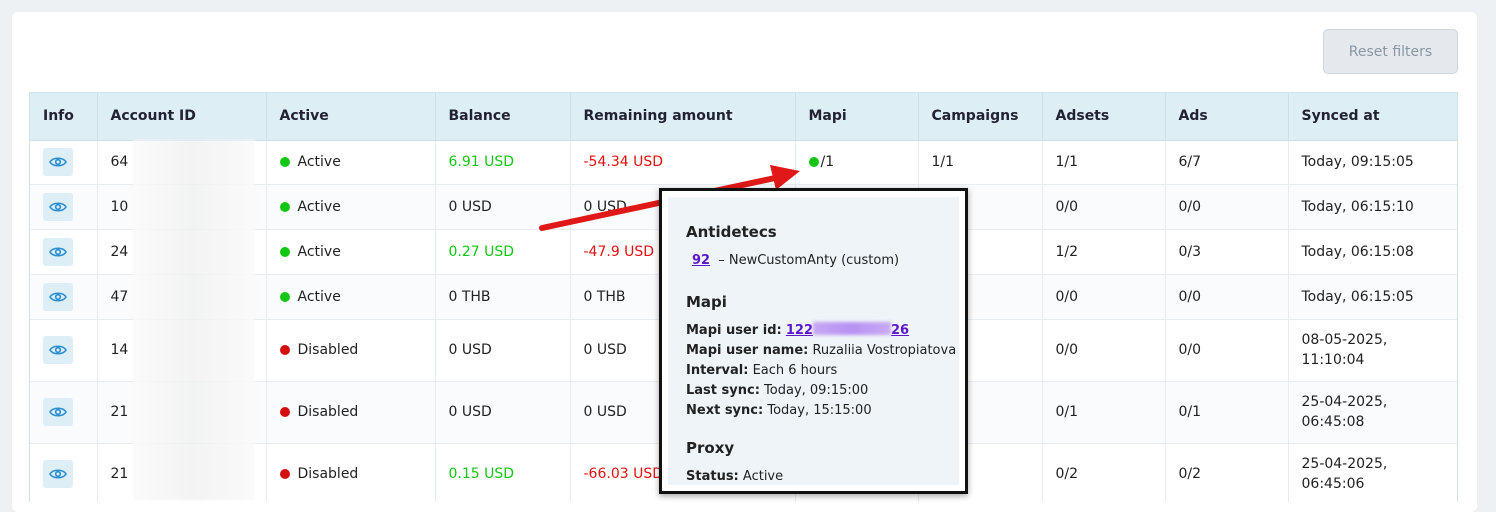 The height and width of the screenshot is (512, 1496). Describe the element at coordinates (683, 162) in the screenshot. I see `remaining-cell: -54.34 USD` at that location.